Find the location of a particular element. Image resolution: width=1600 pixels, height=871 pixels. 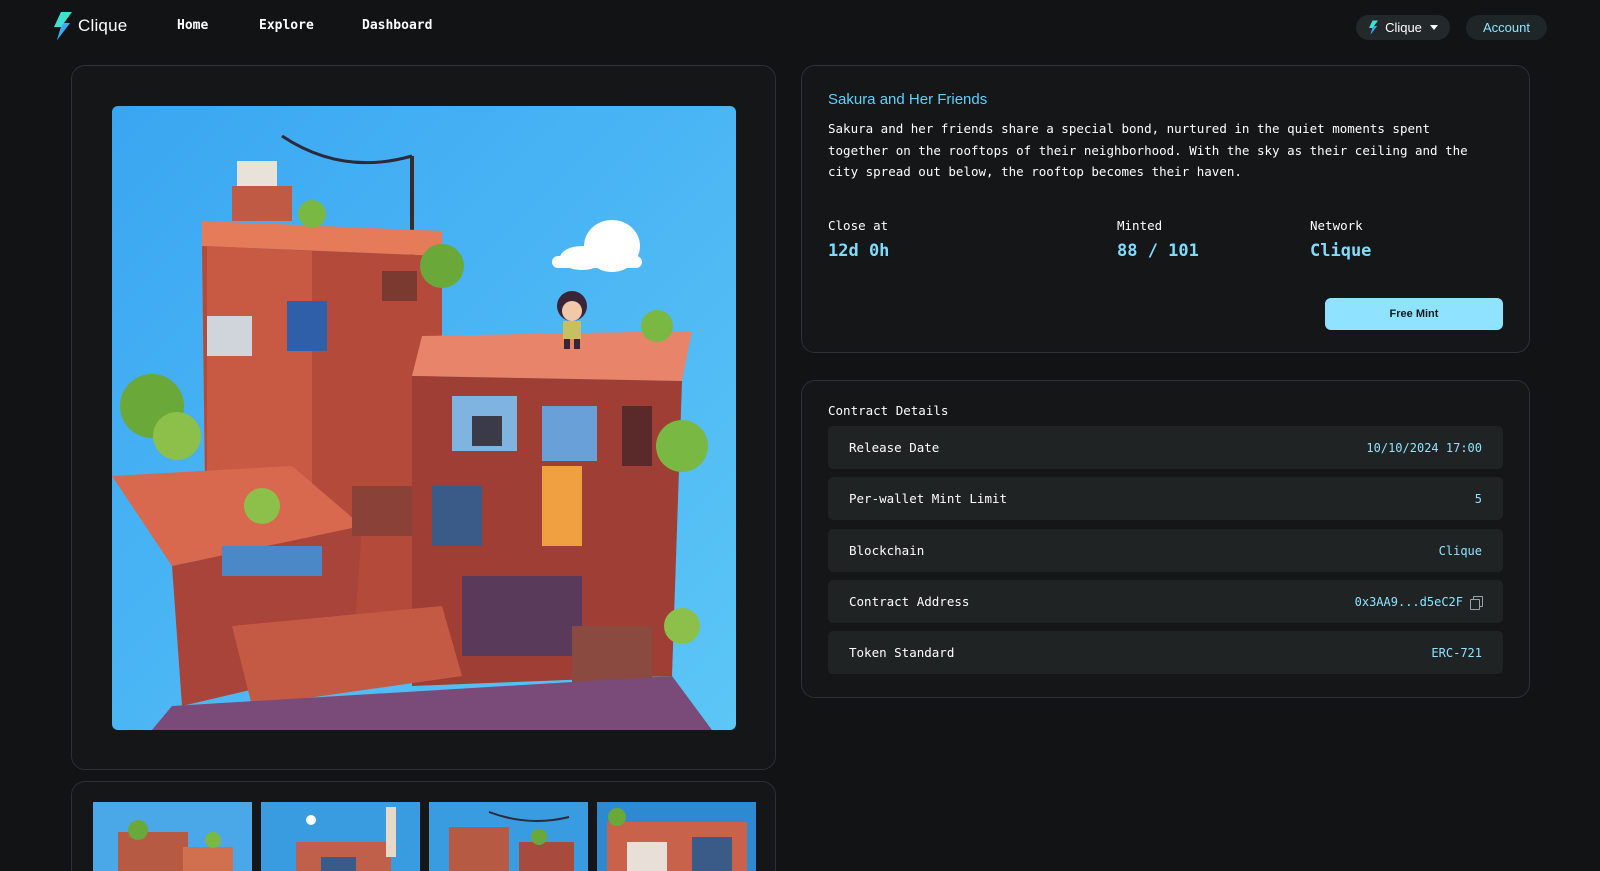

brand-name: Clique is located at coordinates (103, 25).